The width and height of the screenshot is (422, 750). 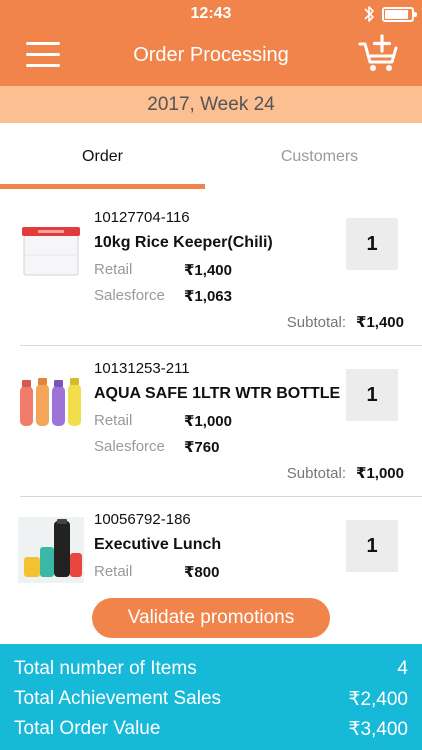 I want to click on total-order-value: ₹3,400, so click(x=378, y=729).